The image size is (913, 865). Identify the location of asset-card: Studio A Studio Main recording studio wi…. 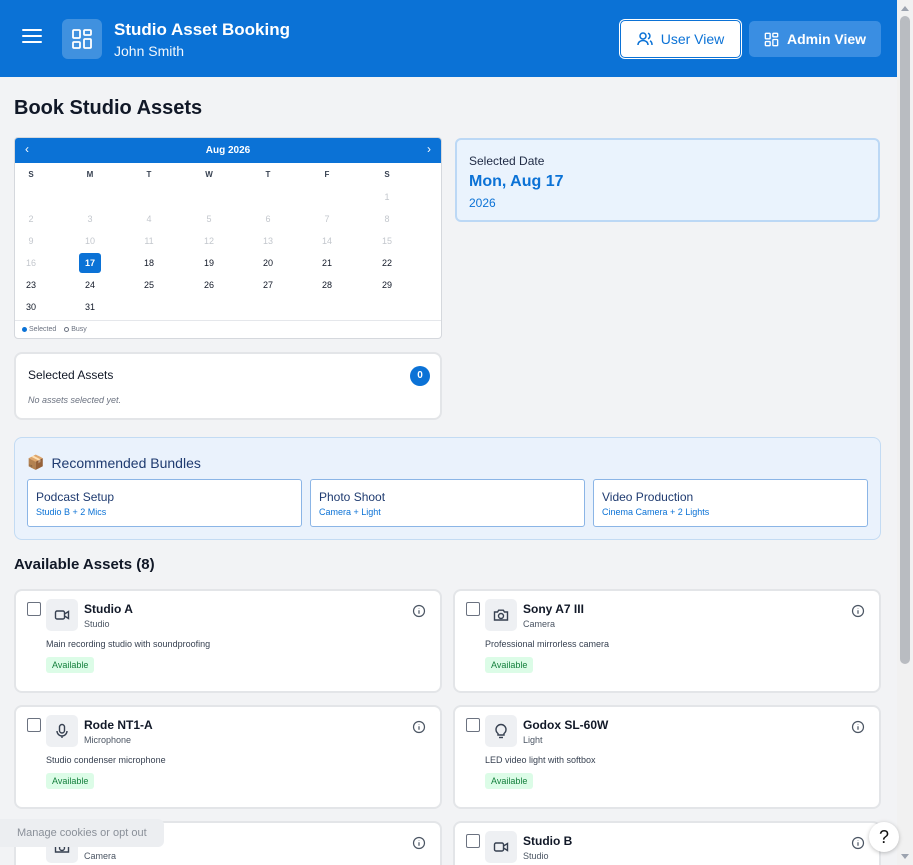
(228, 641).